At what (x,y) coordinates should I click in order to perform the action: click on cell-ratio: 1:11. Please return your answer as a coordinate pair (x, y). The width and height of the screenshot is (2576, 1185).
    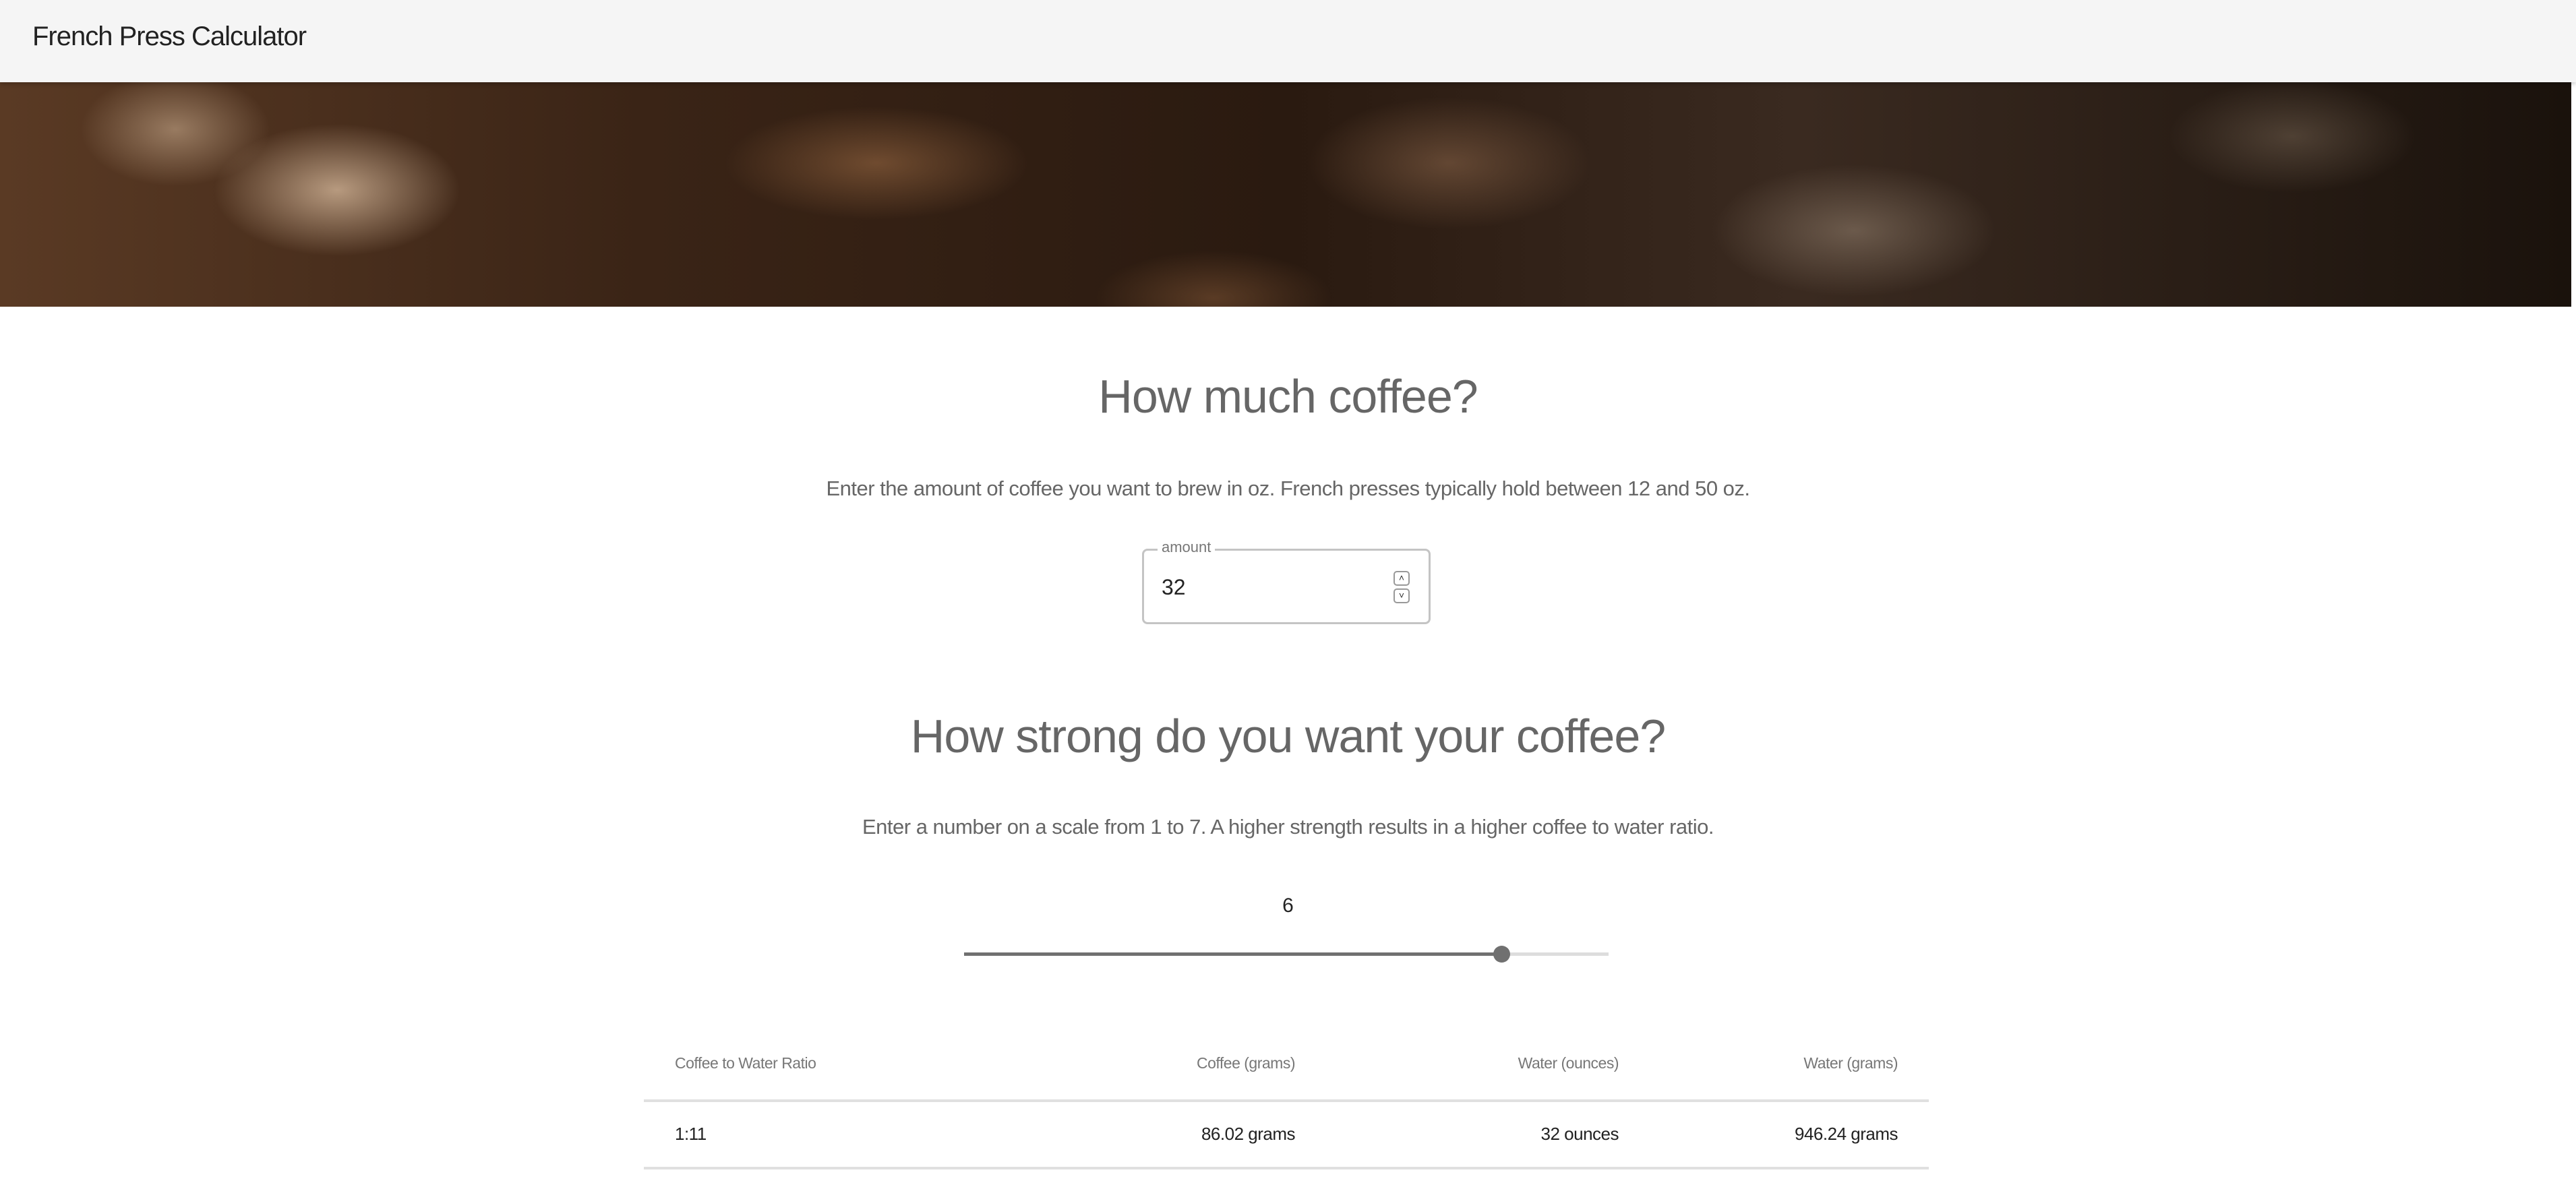
    Looking at the image, I should click on (691, 1134).